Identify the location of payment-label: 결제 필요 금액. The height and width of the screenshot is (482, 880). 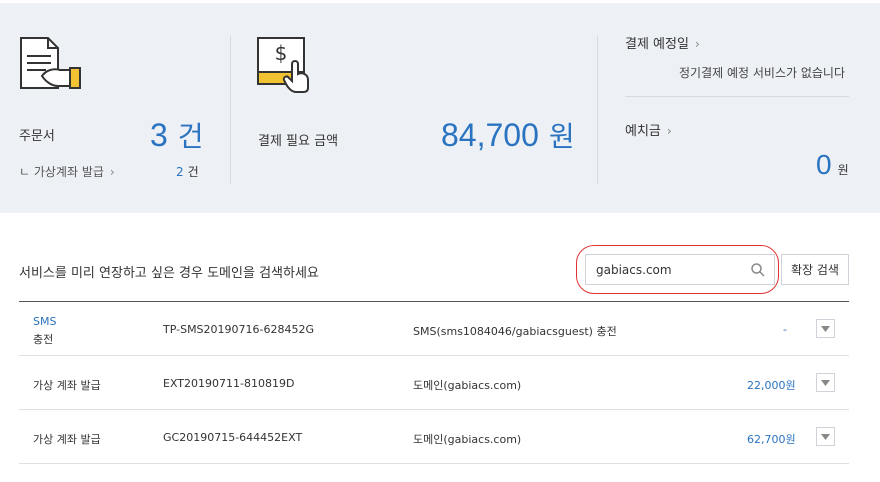
(298, 141).